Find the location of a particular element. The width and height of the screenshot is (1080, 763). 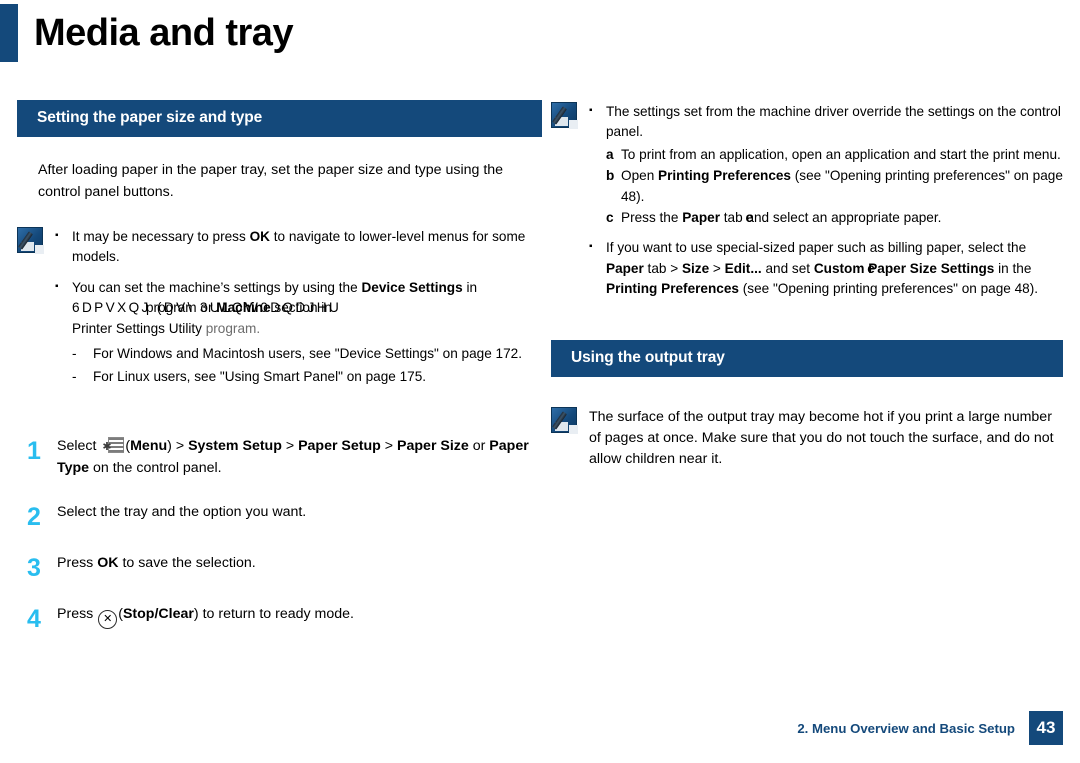

step-4-bold-stop-clear: Stop/Clear is located at coordinates (158, 613).